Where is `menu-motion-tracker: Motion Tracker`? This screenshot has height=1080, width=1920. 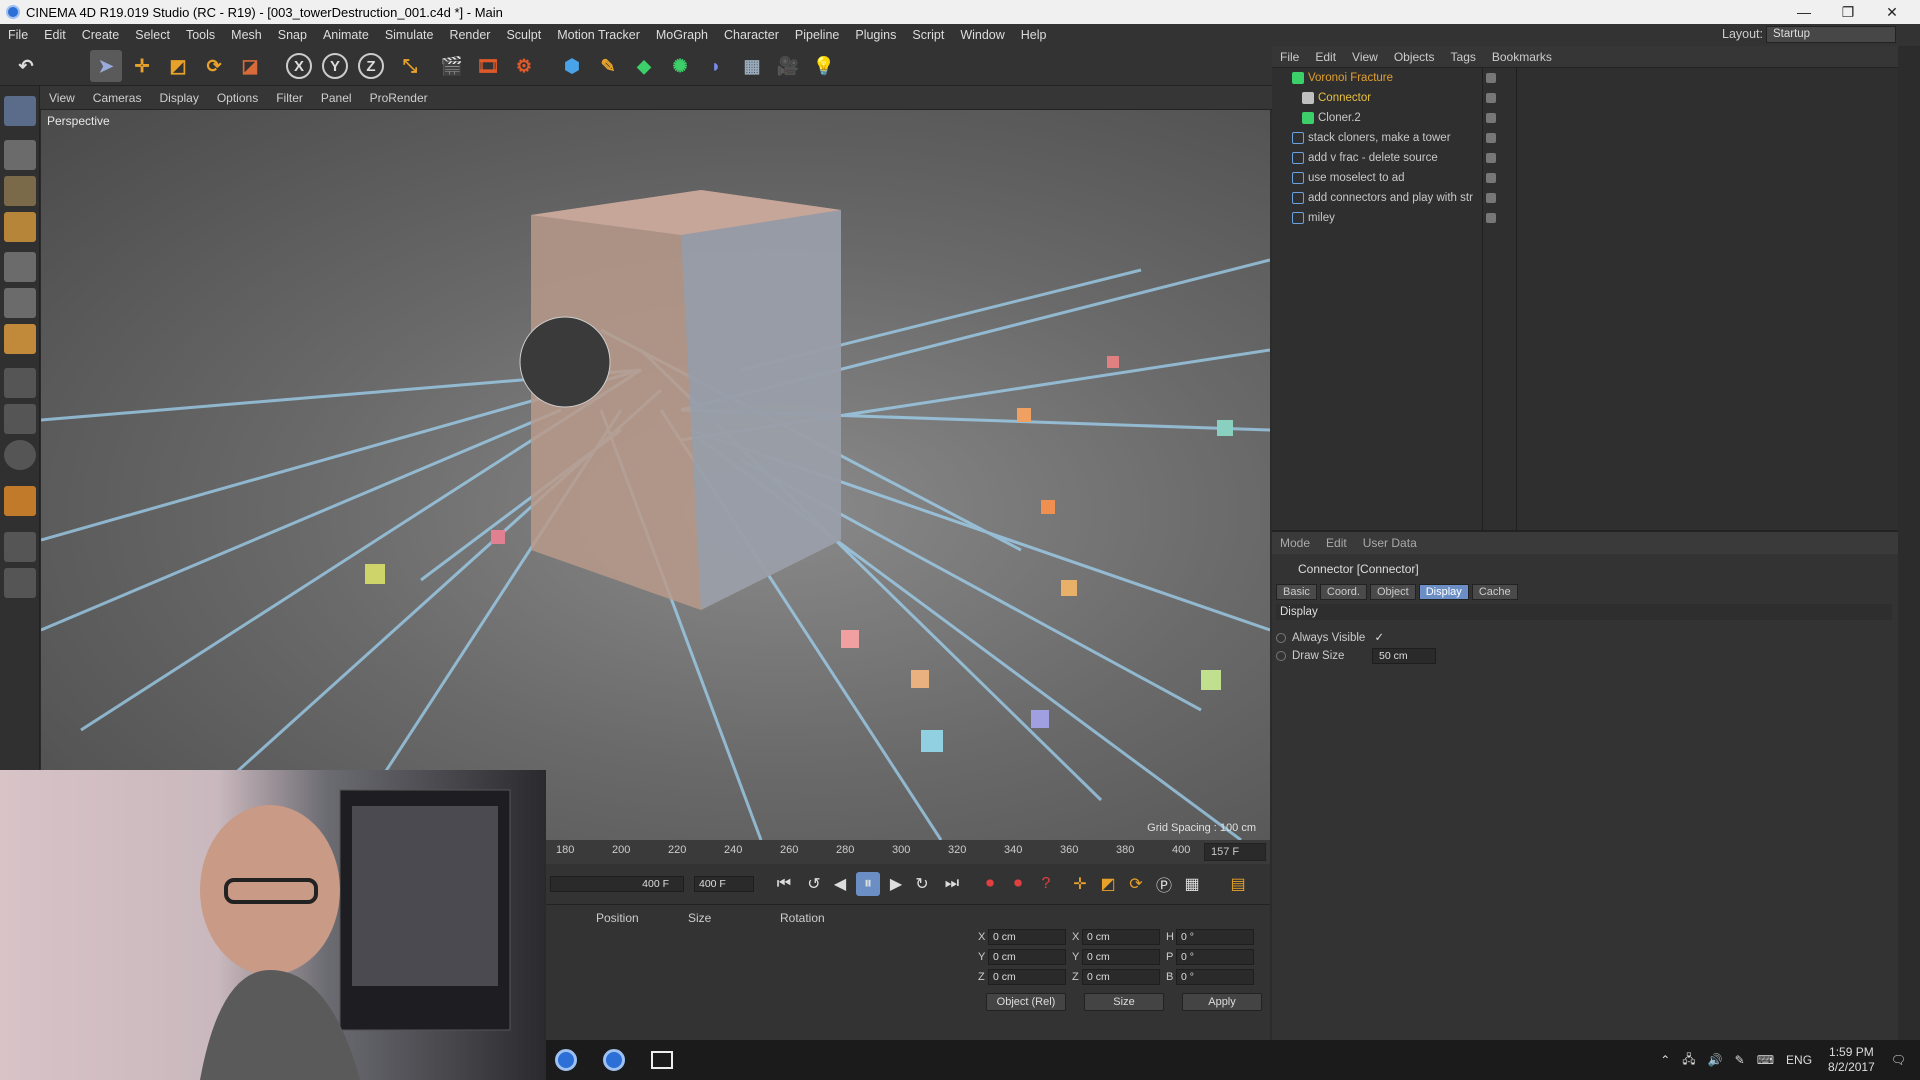
menu-motion-tracker: Motion Tracker is located at coordinates (598, 35).